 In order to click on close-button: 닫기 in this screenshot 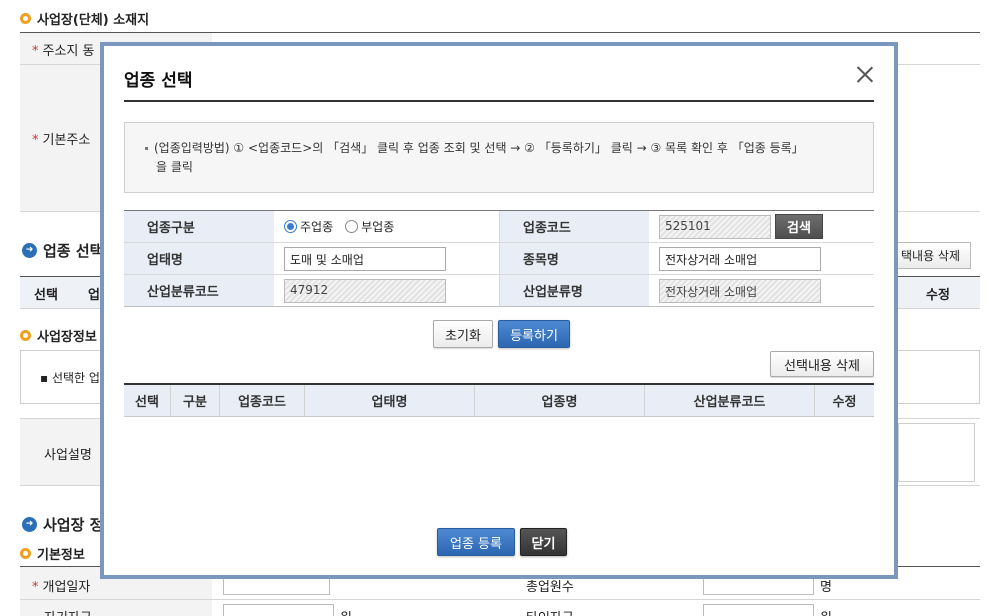, I will do `click(543, 542)`.